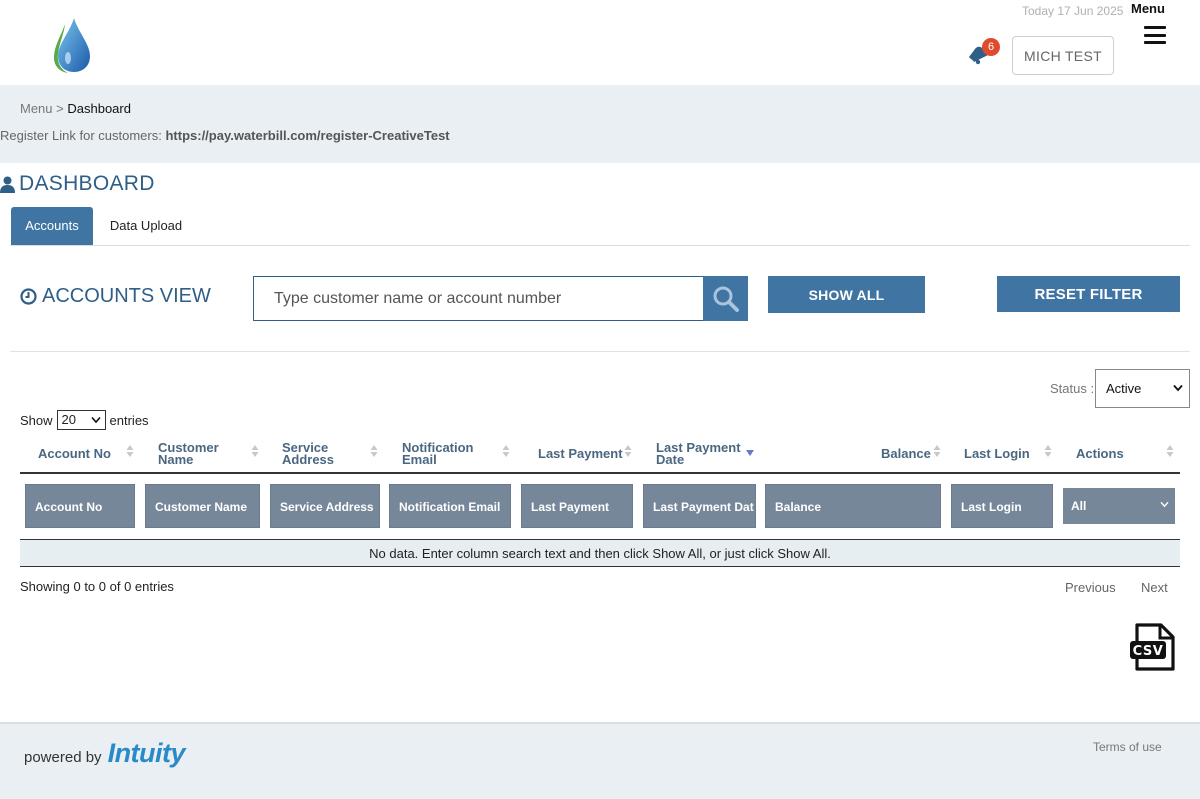  What do you see at coordinates (1155, 35) in the screenshot?
I see `hamburger-menu-icon` at bounding box center [1155, 35].